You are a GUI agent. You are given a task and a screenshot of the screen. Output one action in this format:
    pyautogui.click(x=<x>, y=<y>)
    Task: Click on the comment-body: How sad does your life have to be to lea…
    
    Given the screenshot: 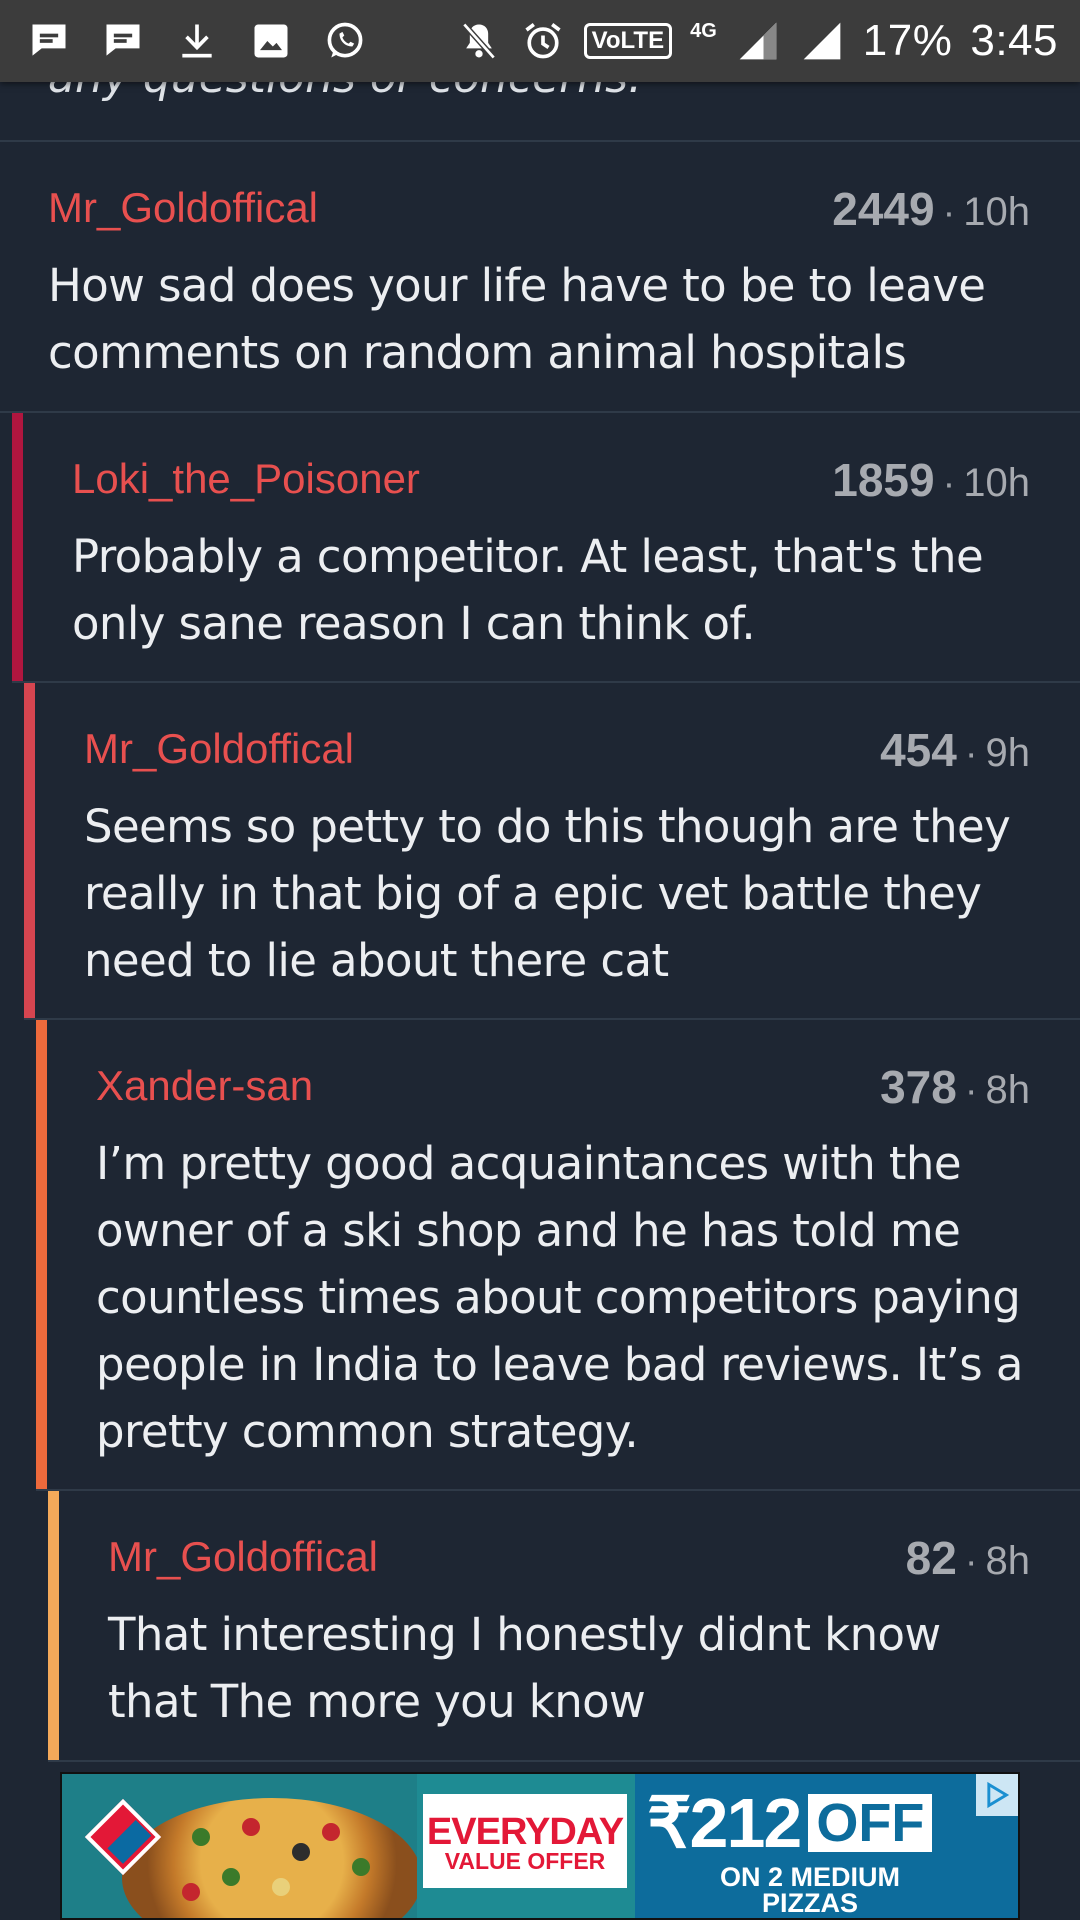 What is the action you would take?
    pyautogui.click(x=517, y=319)
    